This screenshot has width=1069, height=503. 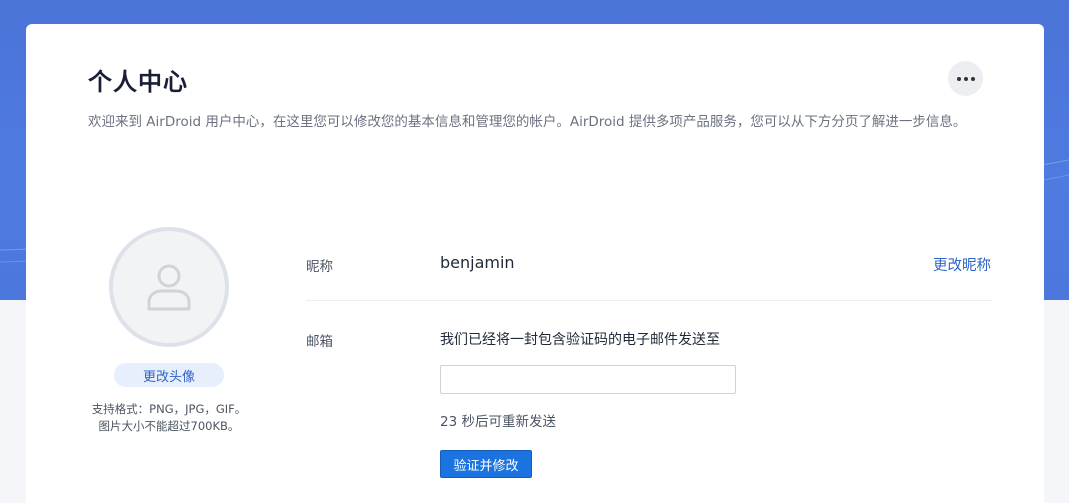 What do you see at coordinates (962, 264) in the screenshot?
I see `change-nickname-link: 更改昵称` at bounding box center [962, 264].